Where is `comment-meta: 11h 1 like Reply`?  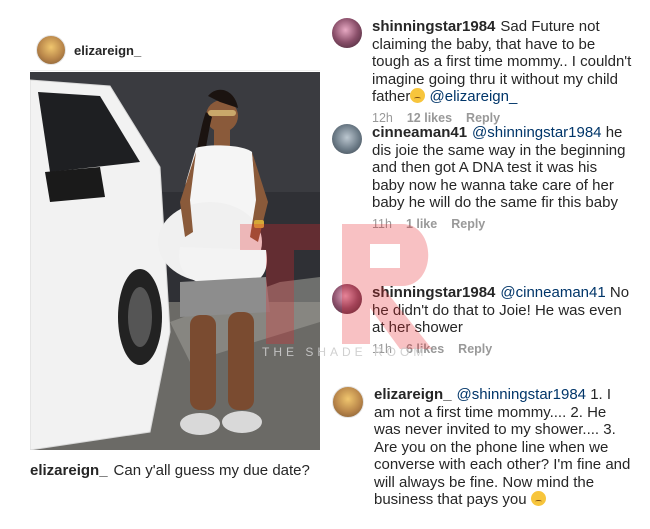
comment-meta: 11h 1 like Reply is located at coordinates (502, 225).